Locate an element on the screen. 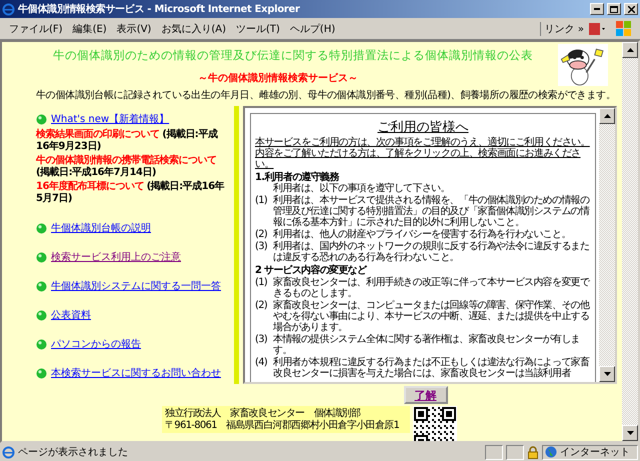 The height and width of the screenshot is (461, 640). notice-intro: 本サービスをご利用の方は、次の事項をご理解のうえ、適切にご利用ください。内容をご了解いただける方は、了解をクリックの上、検索画面にお進みください。 is located at coordinates (423, 153).